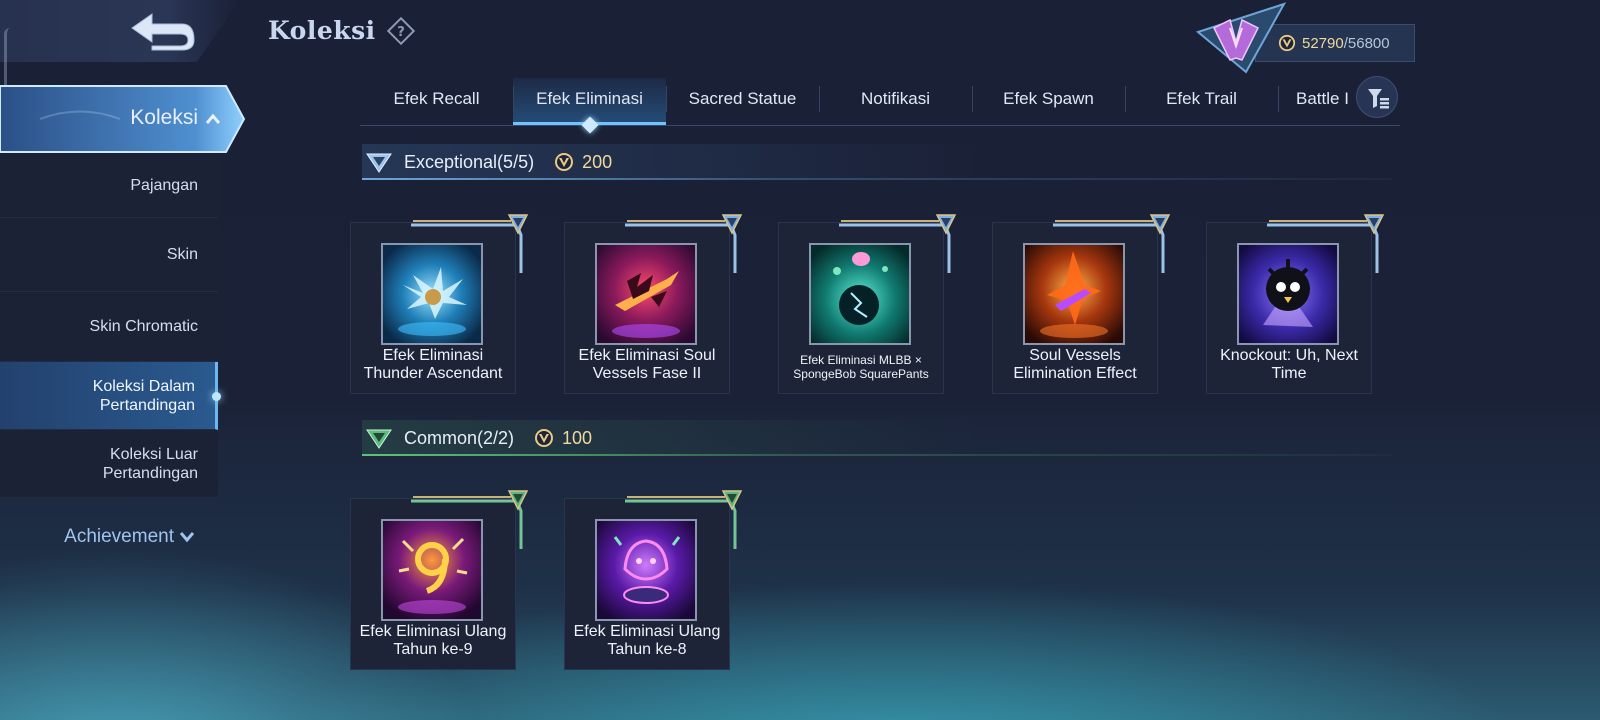  Describe the element at coordinates (597, 161) in the screenshot. I see `section-cost-value: 200` at that location.